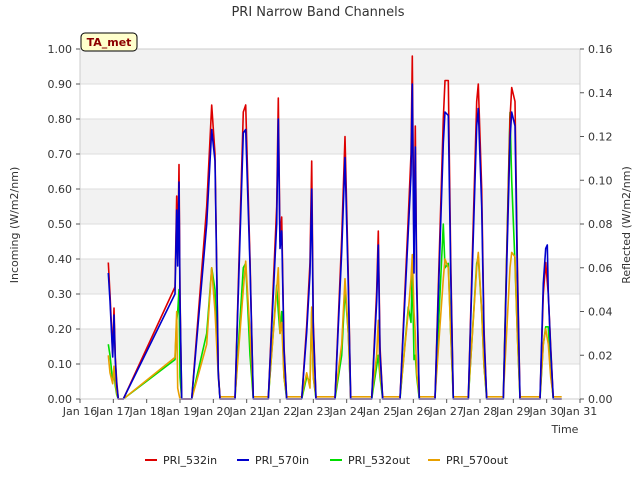  Describe the element at coordinates (60, 259) in the screenshot. I see `y-left-tick-label: 0.40` at that location.